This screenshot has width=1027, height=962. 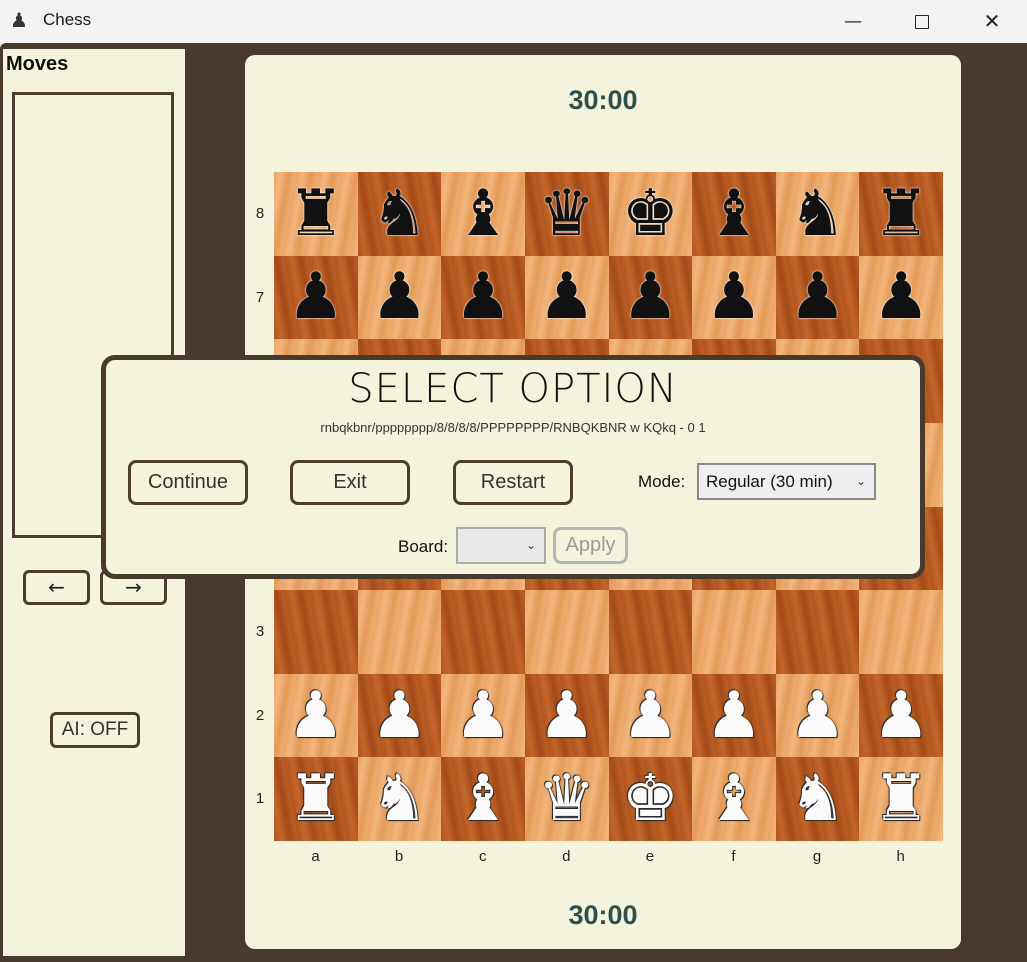 What do you see at coordinates (590, 545) in the screenshot?
I see `apply-button: Apply` at bounding box center [590, 545].